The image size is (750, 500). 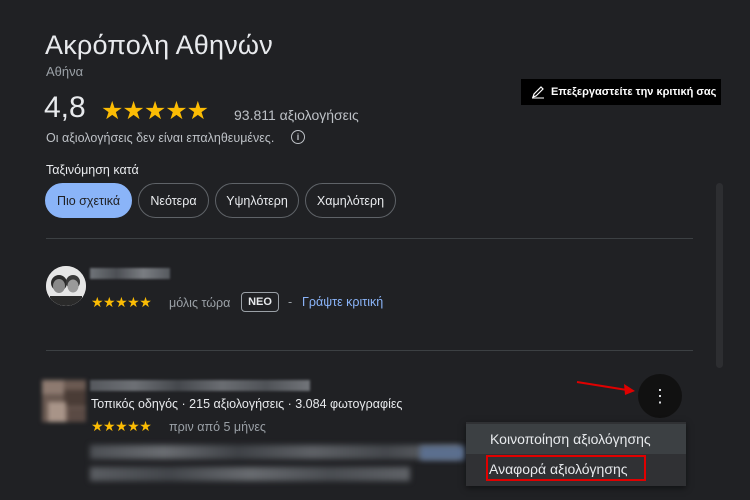 I want to click on sort-chip-newest: Νεότερα, so click(x=173, y=200).